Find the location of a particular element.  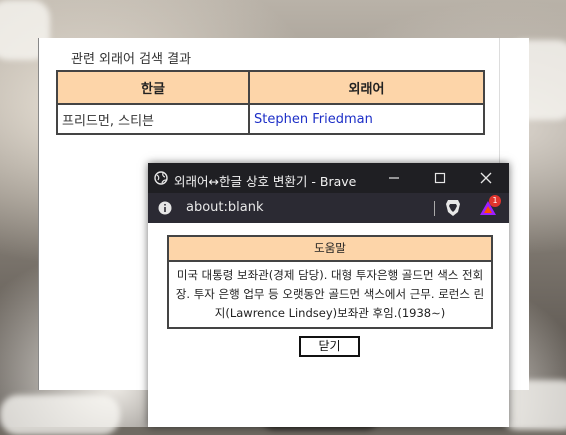

column-header-foreign: 외래어 is located at coordinates (366, 87).